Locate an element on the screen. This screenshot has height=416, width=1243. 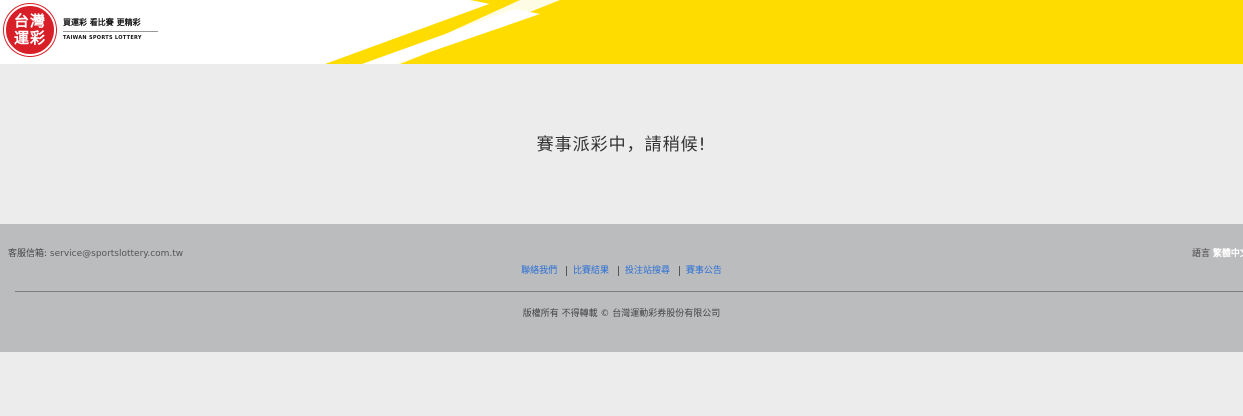
brand-english-name: TAIWAN SPORTS LOTTERY is located at coordinates (102, 38).